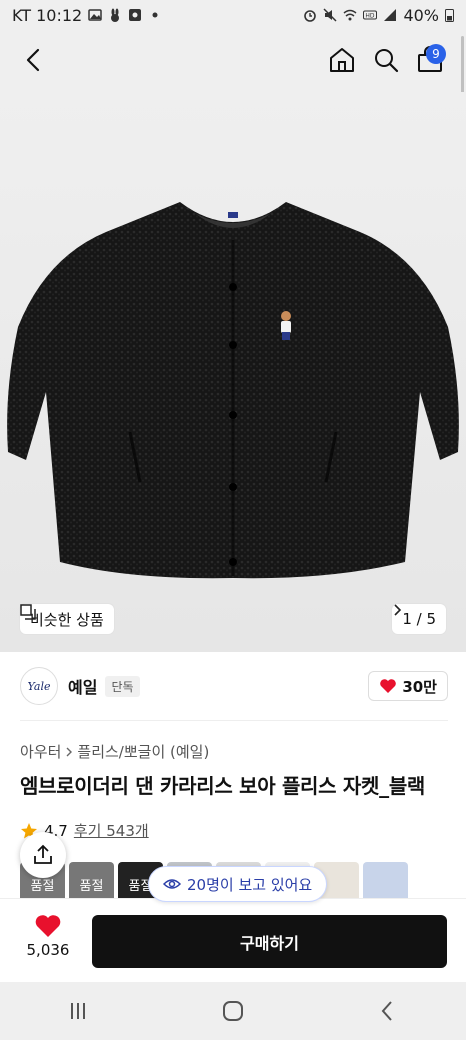 The height and width of the screenshot is (1040, 466). What do you see at coordinates (310, 16) in the screenshot?
I see `alarm-icon` at bounding box center [310, 16].